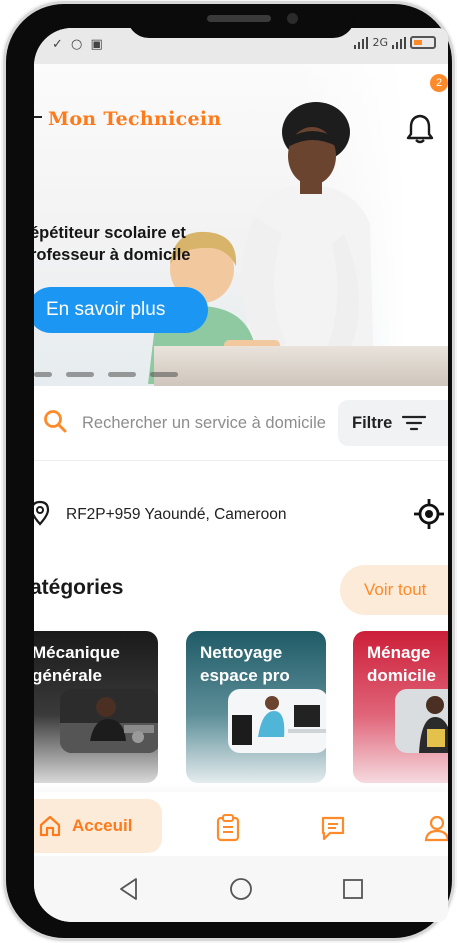 Image resolution: width=458 pixels, height=943 pixels. What do you see at coordinates (129, 889) in the screenshot?
I see `back-icon` at bounding box center [129, 889].